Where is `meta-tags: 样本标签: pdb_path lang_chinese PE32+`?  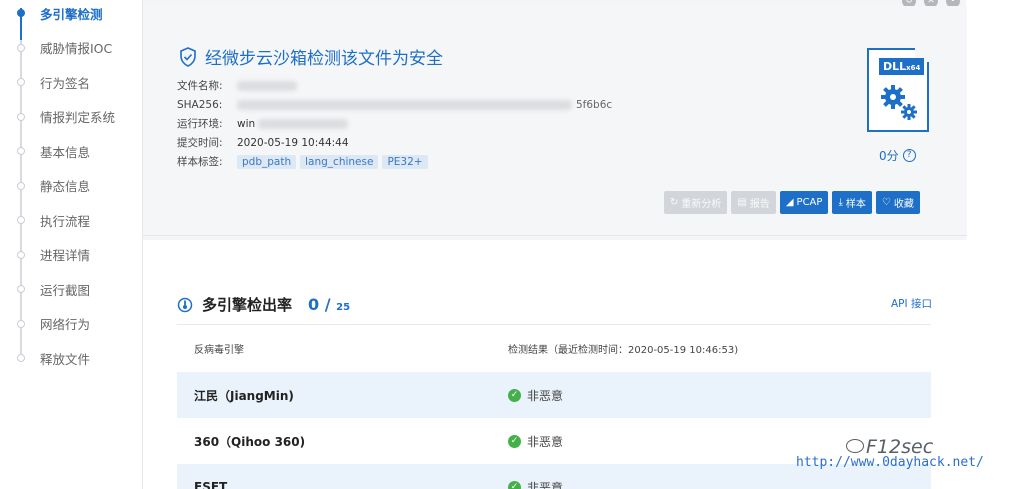 meta-tags: 样本标签: pdb_path lang_chinese PE32+ is located at coordinates (394, 161).